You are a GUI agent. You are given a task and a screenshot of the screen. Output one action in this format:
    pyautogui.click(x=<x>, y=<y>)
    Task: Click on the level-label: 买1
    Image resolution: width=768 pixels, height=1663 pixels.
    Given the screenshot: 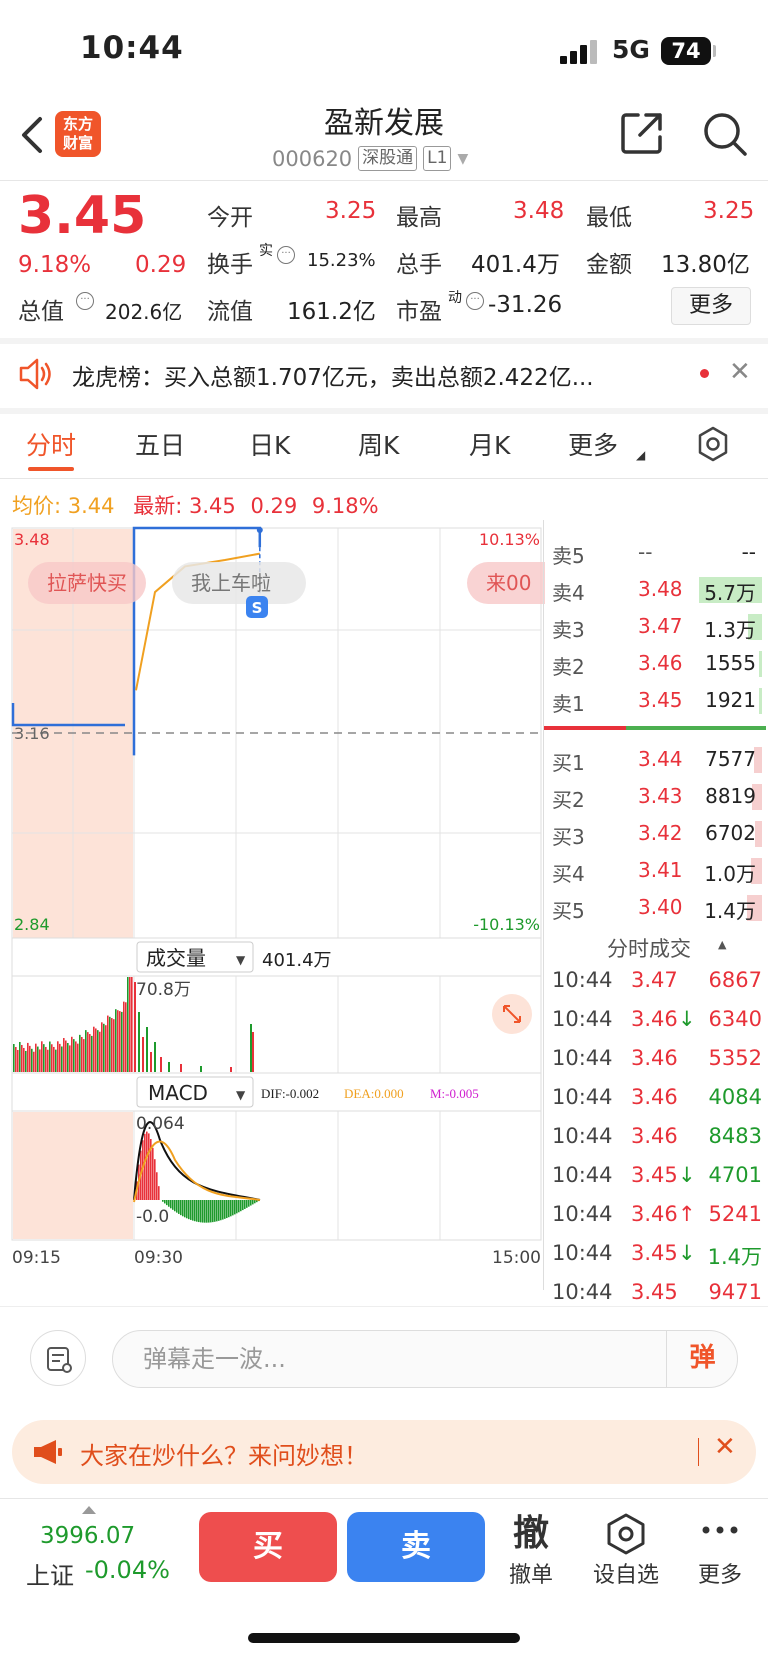 What is the action you would take?
    pyautogui.click(x=568, y=763)
    